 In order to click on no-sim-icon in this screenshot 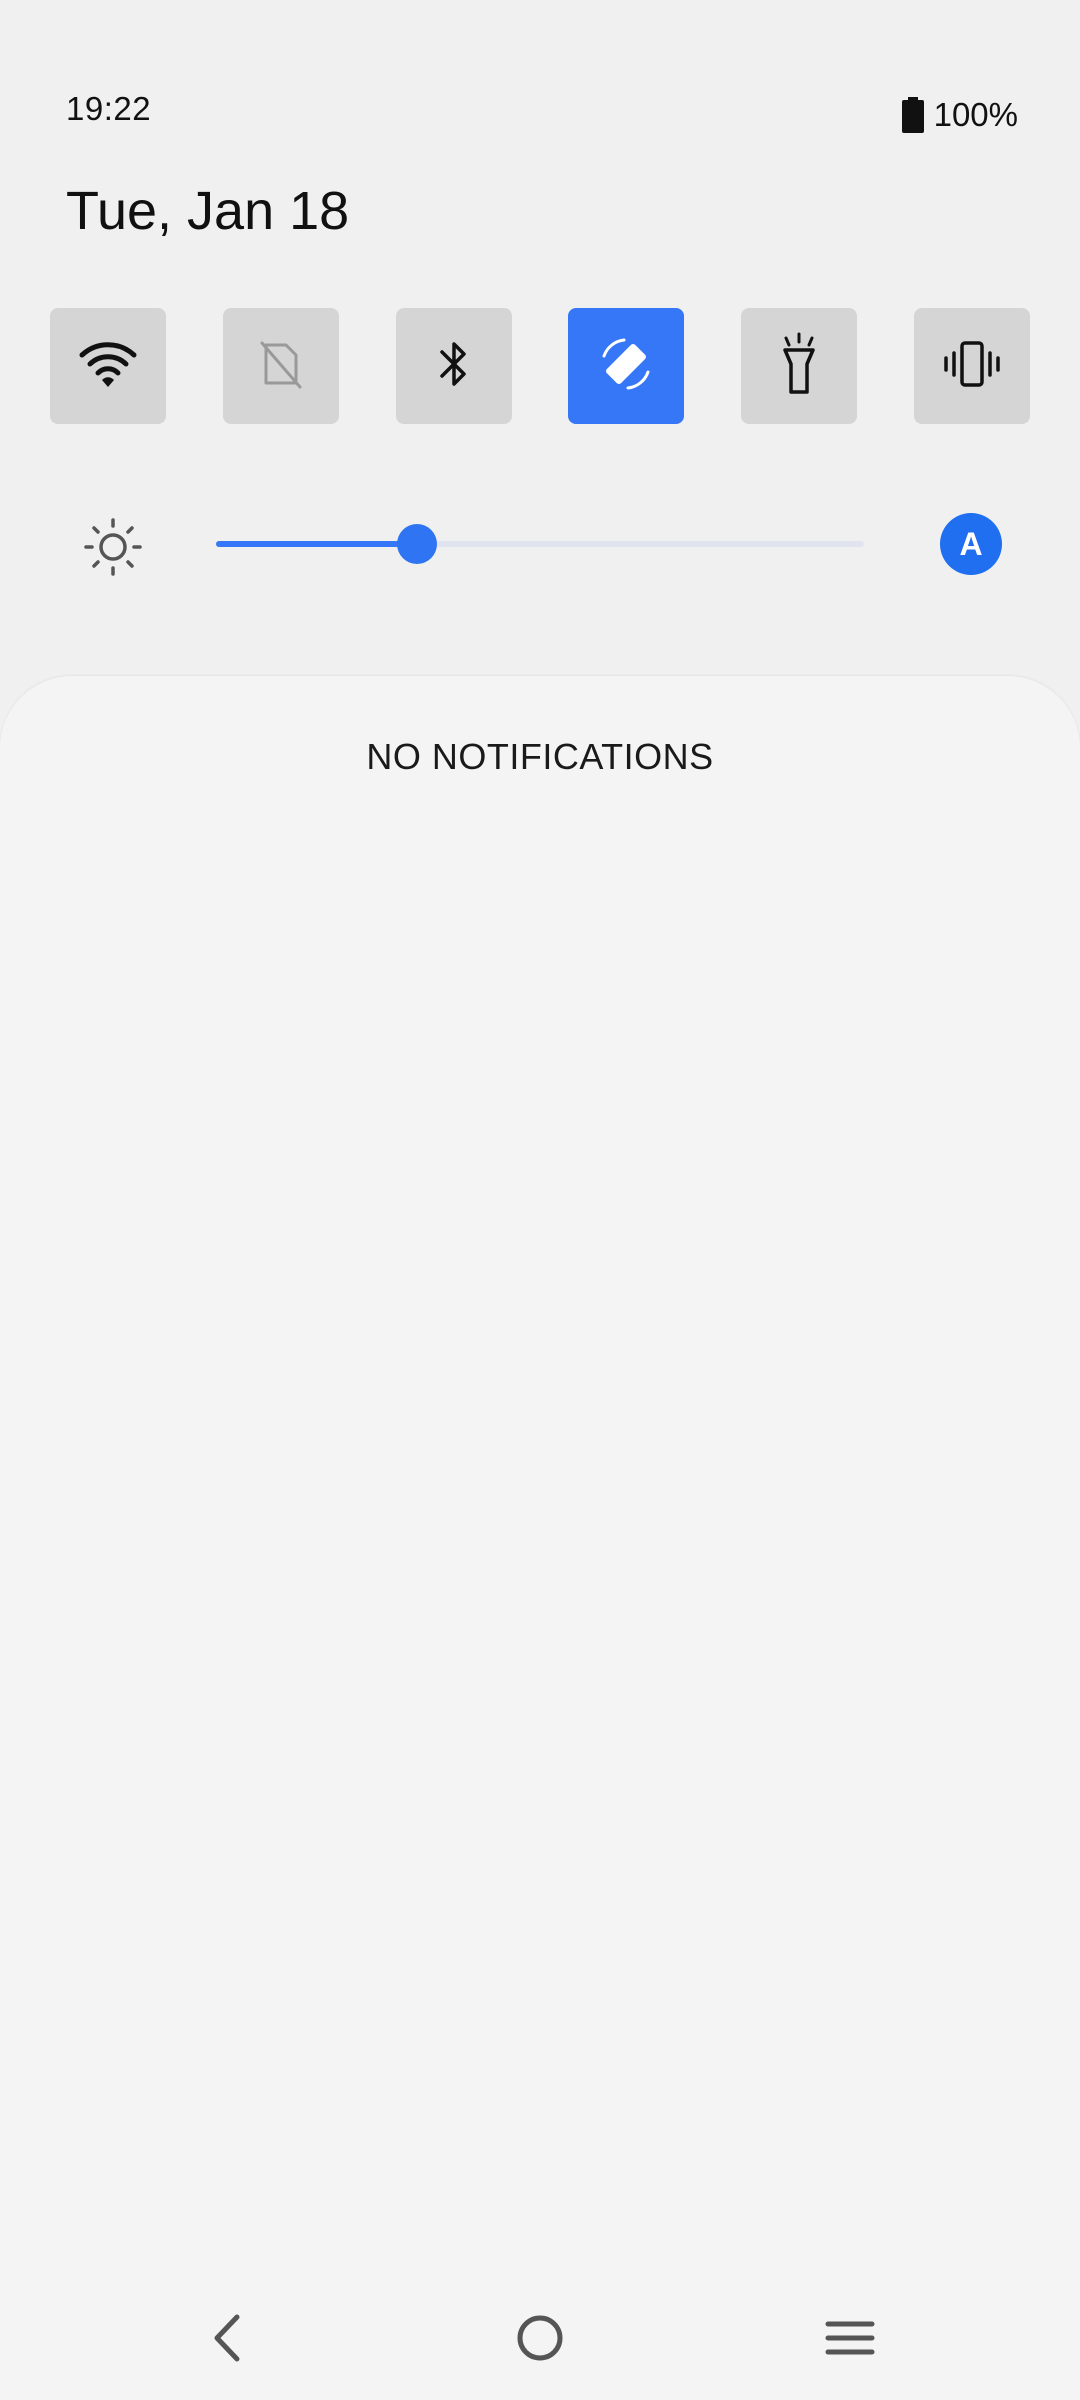, I will do `click(281, 366)`.